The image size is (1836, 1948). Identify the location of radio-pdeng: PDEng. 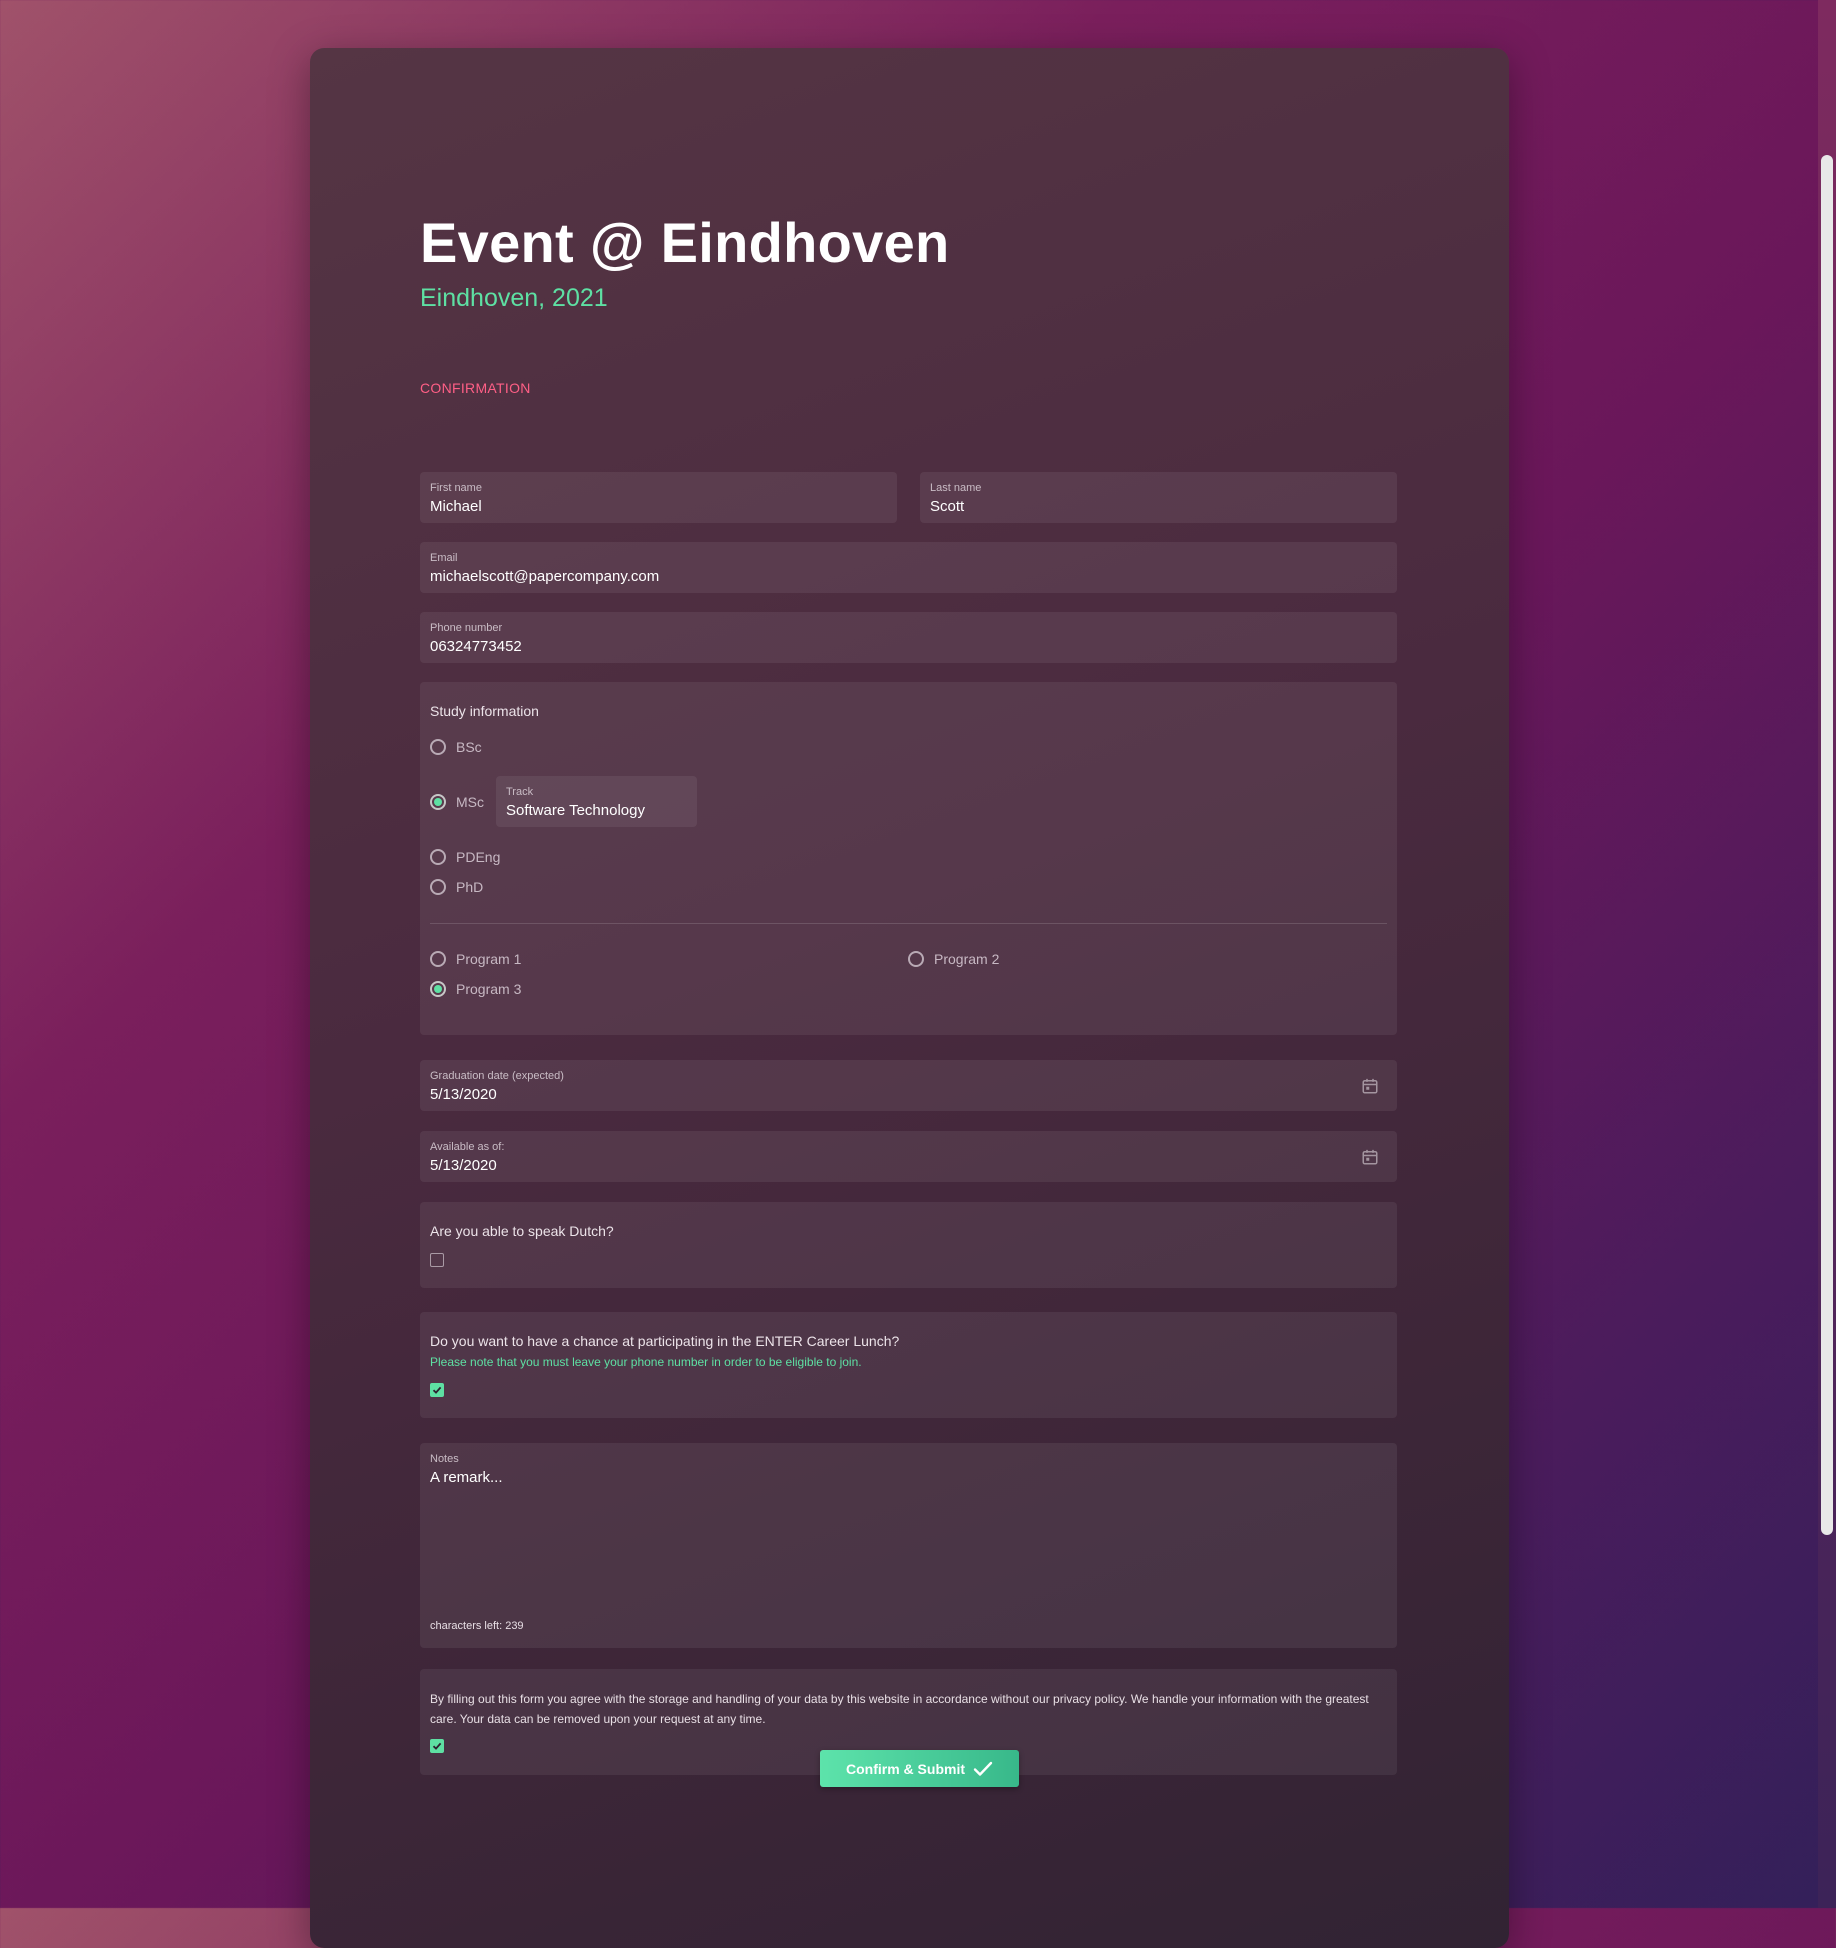
(465, 857).